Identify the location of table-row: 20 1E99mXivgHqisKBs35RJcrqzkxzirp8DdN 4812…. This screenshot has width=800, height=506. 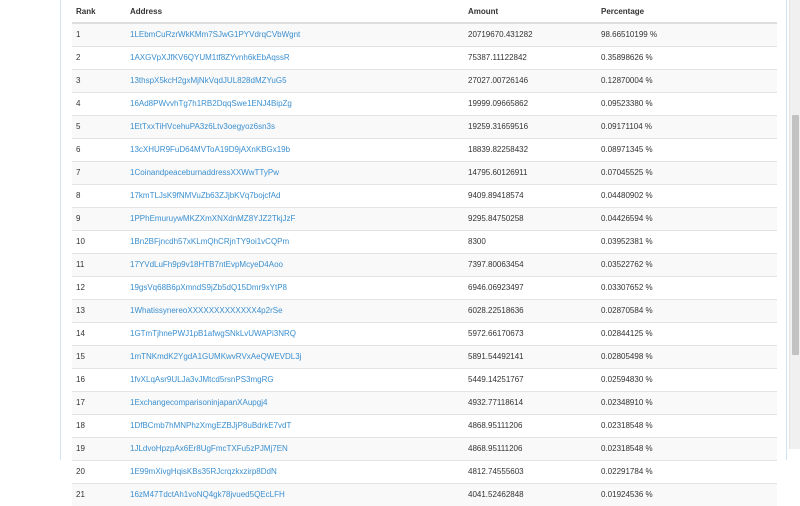
(424, 471).